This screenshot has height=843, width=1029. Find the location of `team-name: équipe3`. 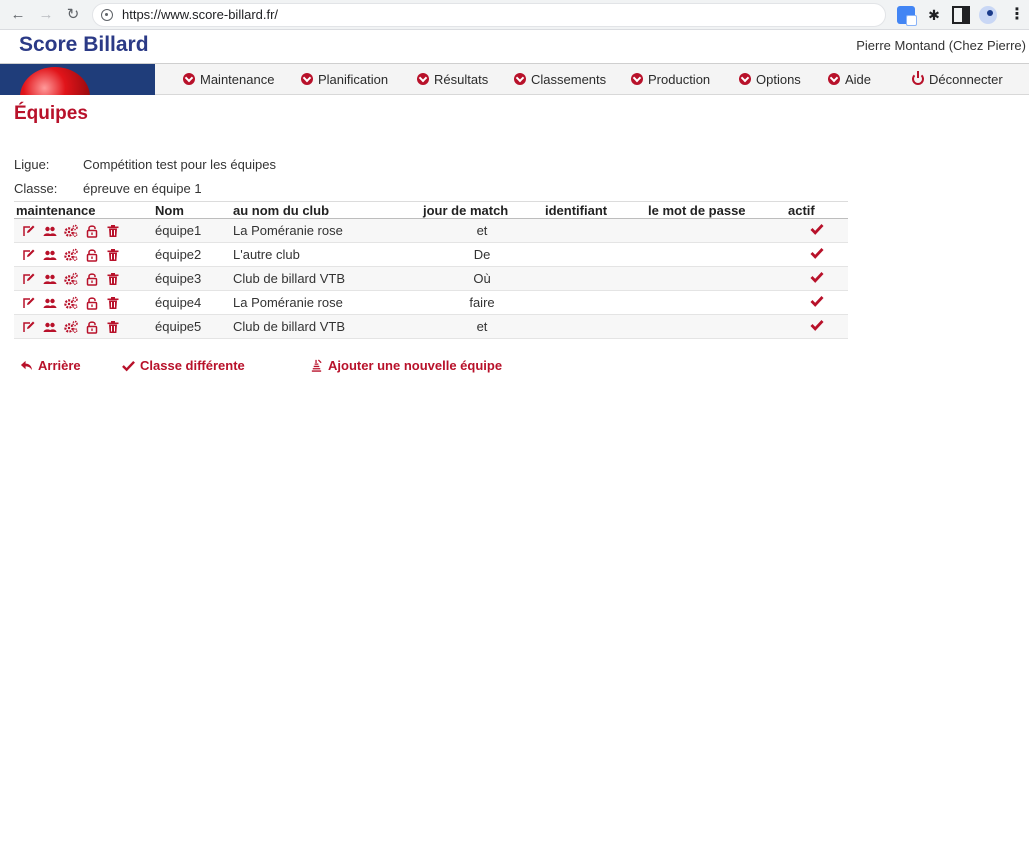

team-name: équipe3 is located at coordinates (192, 278).